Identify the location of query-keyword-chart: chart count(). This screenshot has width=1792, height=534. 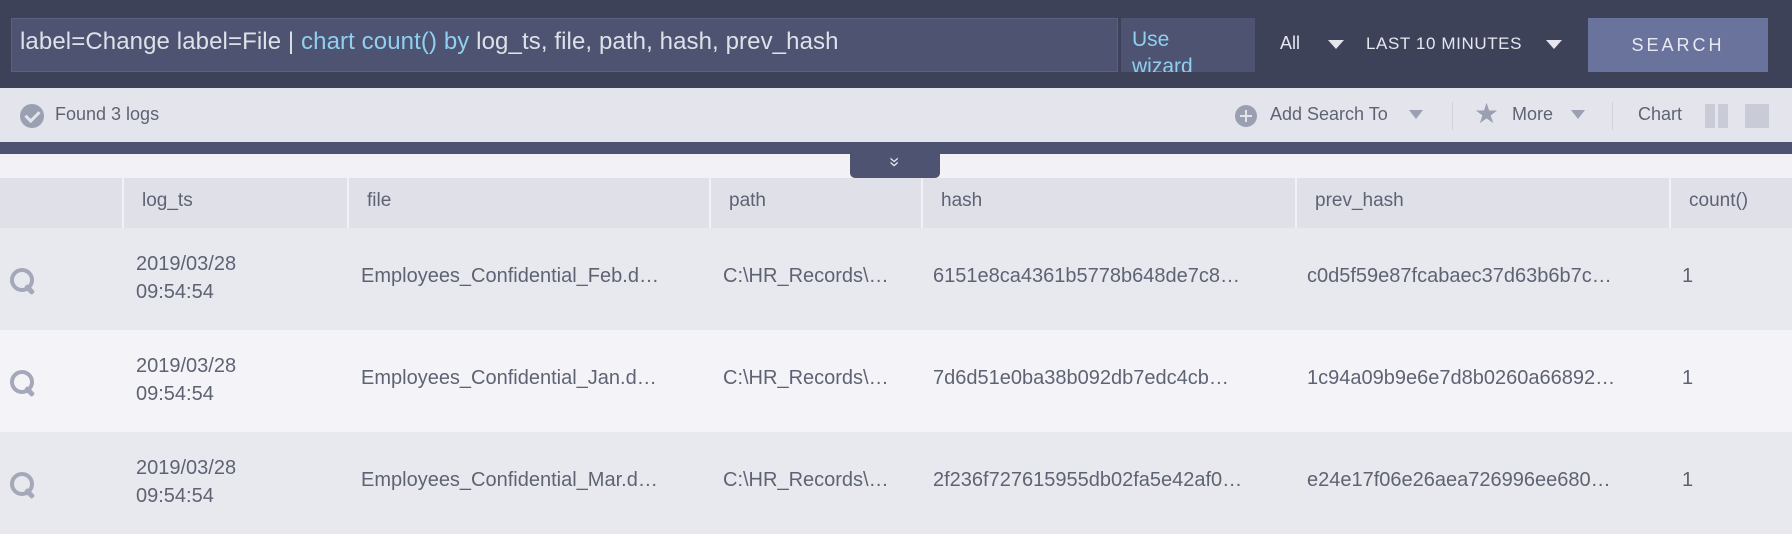
(369, 41).